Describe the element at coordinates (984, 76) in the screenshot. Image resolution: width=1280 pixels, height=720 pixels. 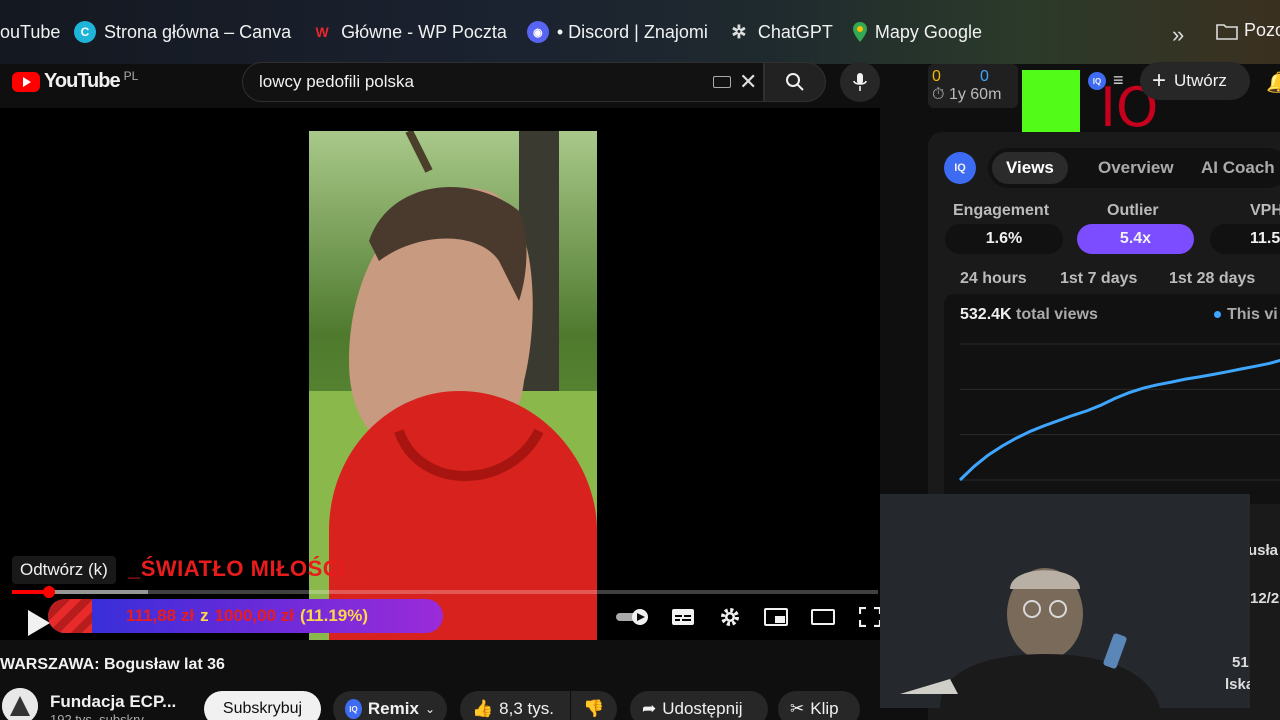
I see `counter-blue: 0` at that location.